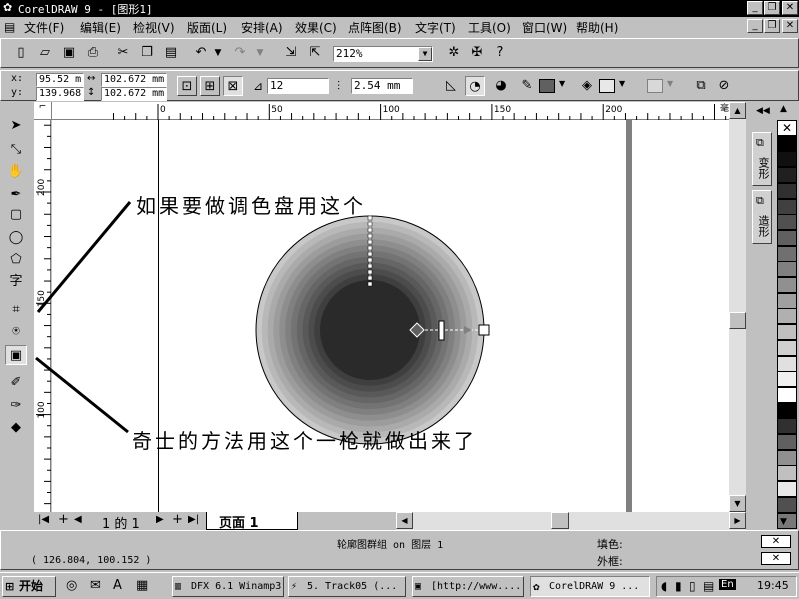 This screenshot has height=599, width=799. What do you see at coordinates (16, 383) in the screenshot?
I see `eyedropper-tool-icon: ✐` at bounding box center [16, 383].